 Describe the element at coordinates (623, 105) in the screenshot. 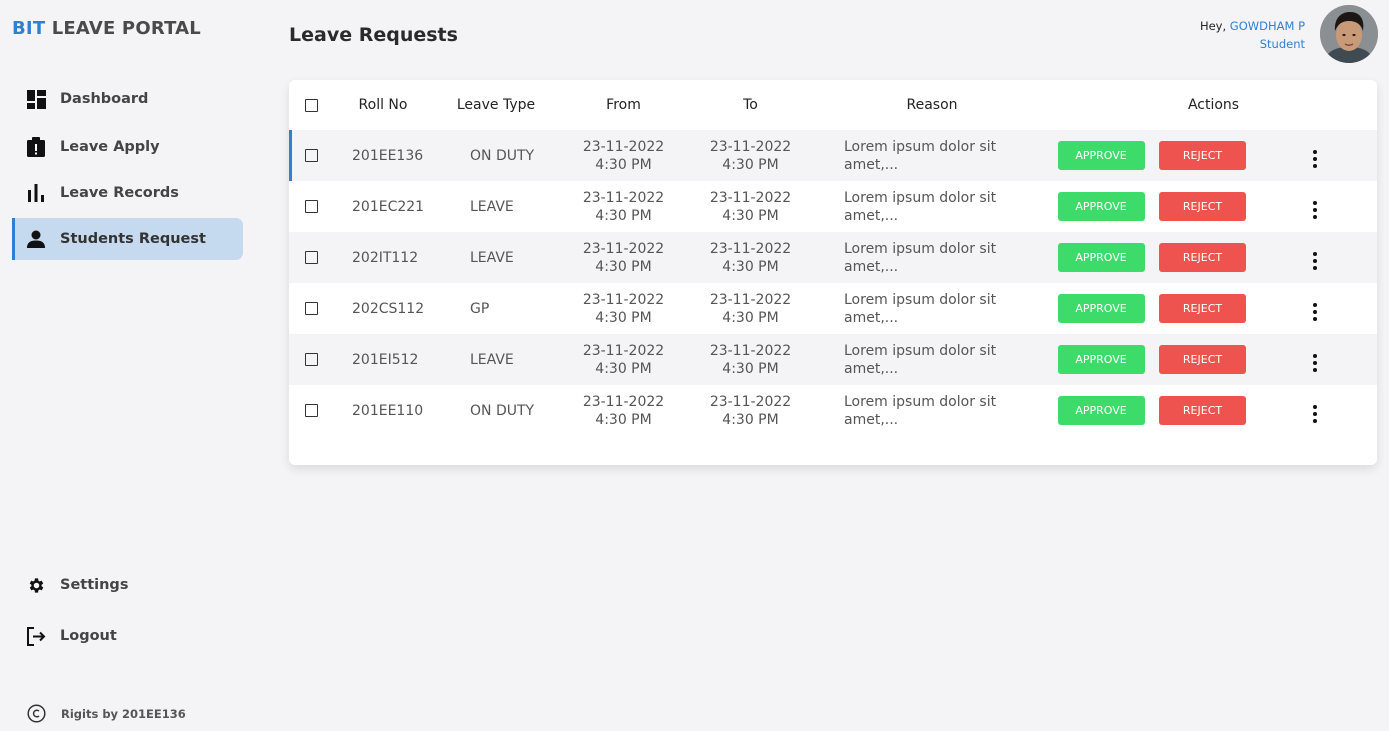

I see `column-header-from: From` at that location.